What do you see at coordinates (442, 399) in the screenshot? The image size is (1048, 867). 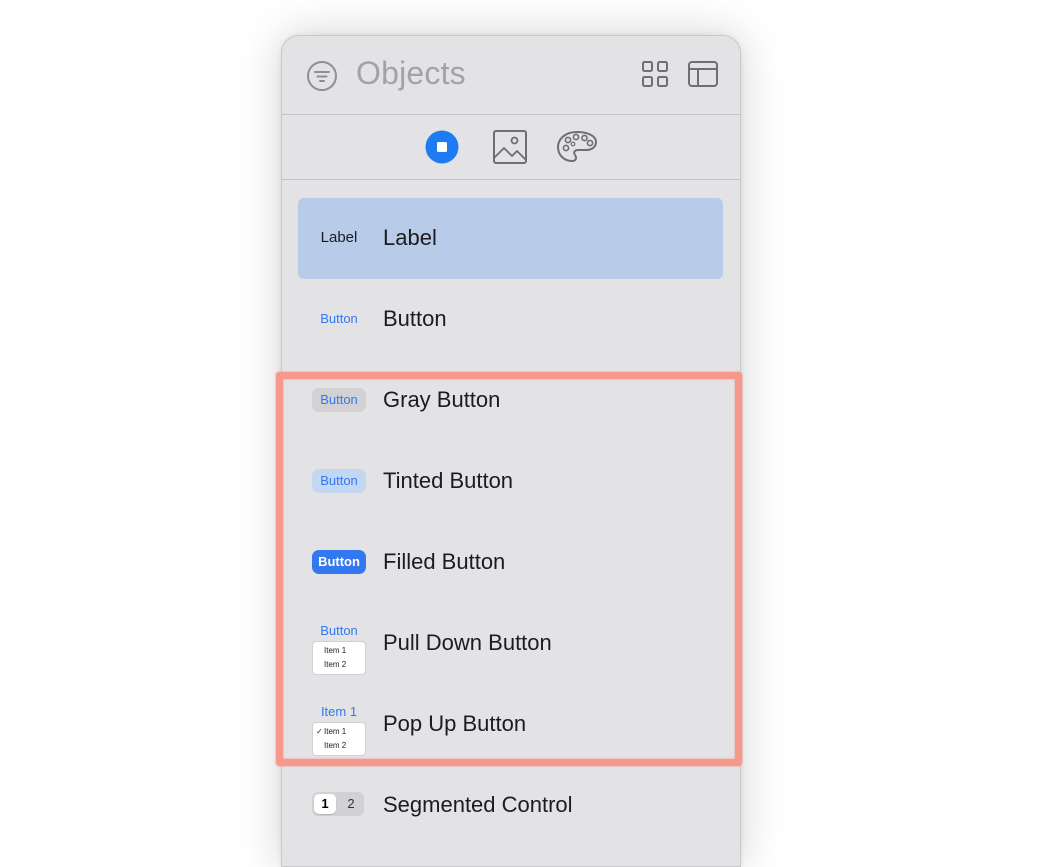 I see `list-item-name: Gray Button` at bounding box center [442, 399].